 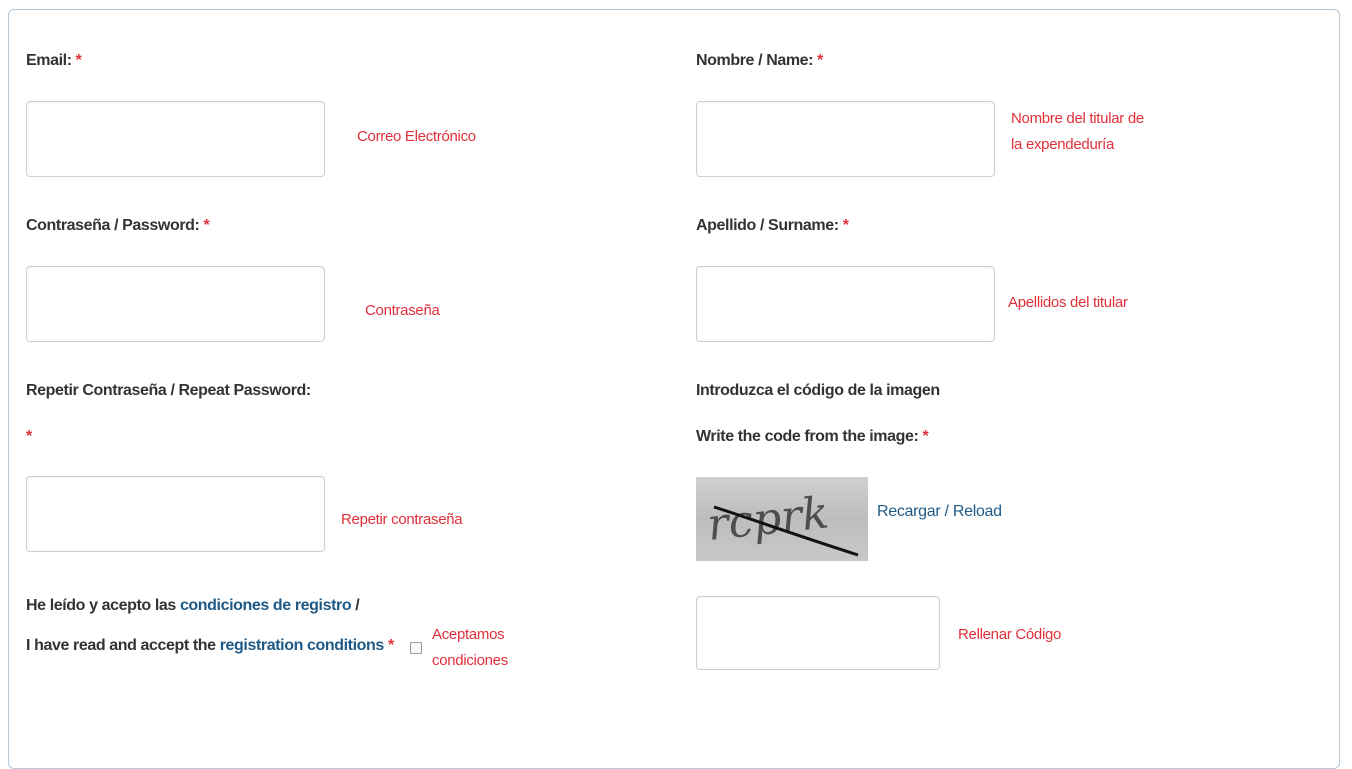 I want to click on repeat-password-input, so click(x=175, y=514).